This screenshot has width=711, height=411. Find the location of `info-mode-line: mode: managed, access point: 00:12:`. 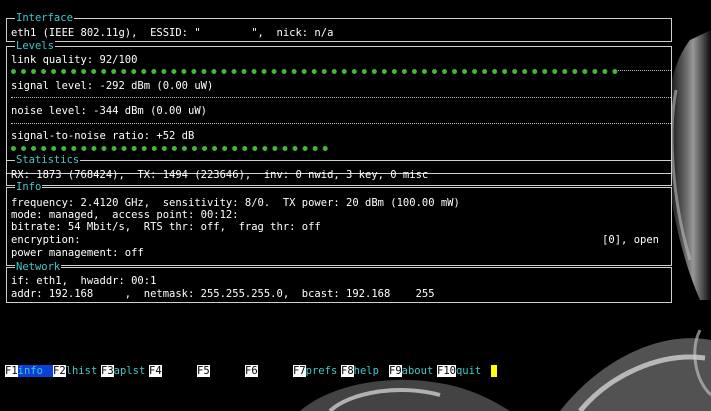

info-mode-line: mode: managed, access point: 00:12: is located at coordinates (125, 215).